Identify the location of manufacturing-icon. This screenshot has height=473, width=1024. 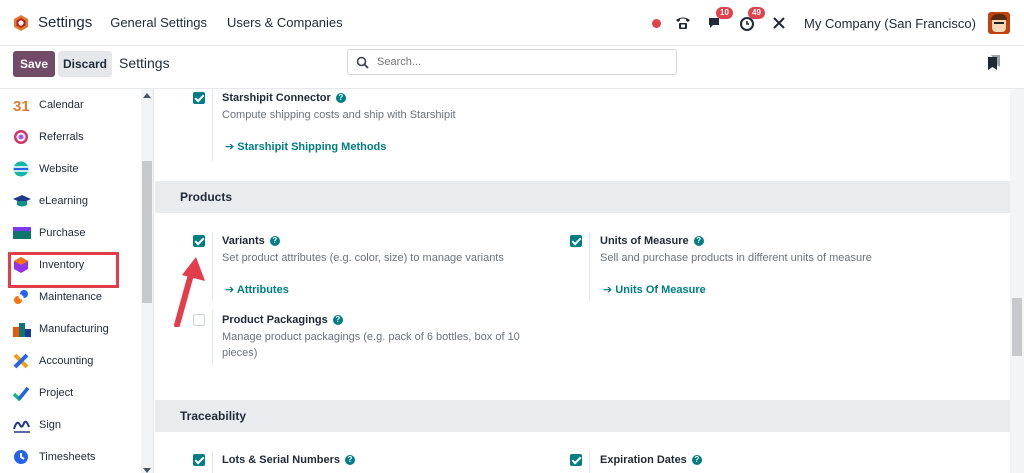
(22, 329).